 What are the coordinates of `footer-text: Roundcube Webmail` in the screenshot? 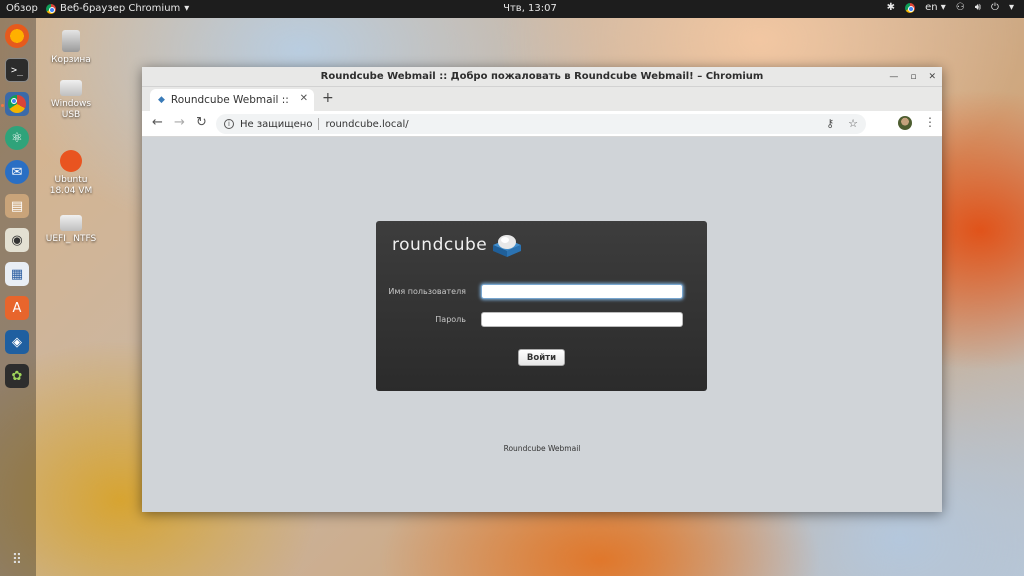 It's located at (542, 448).